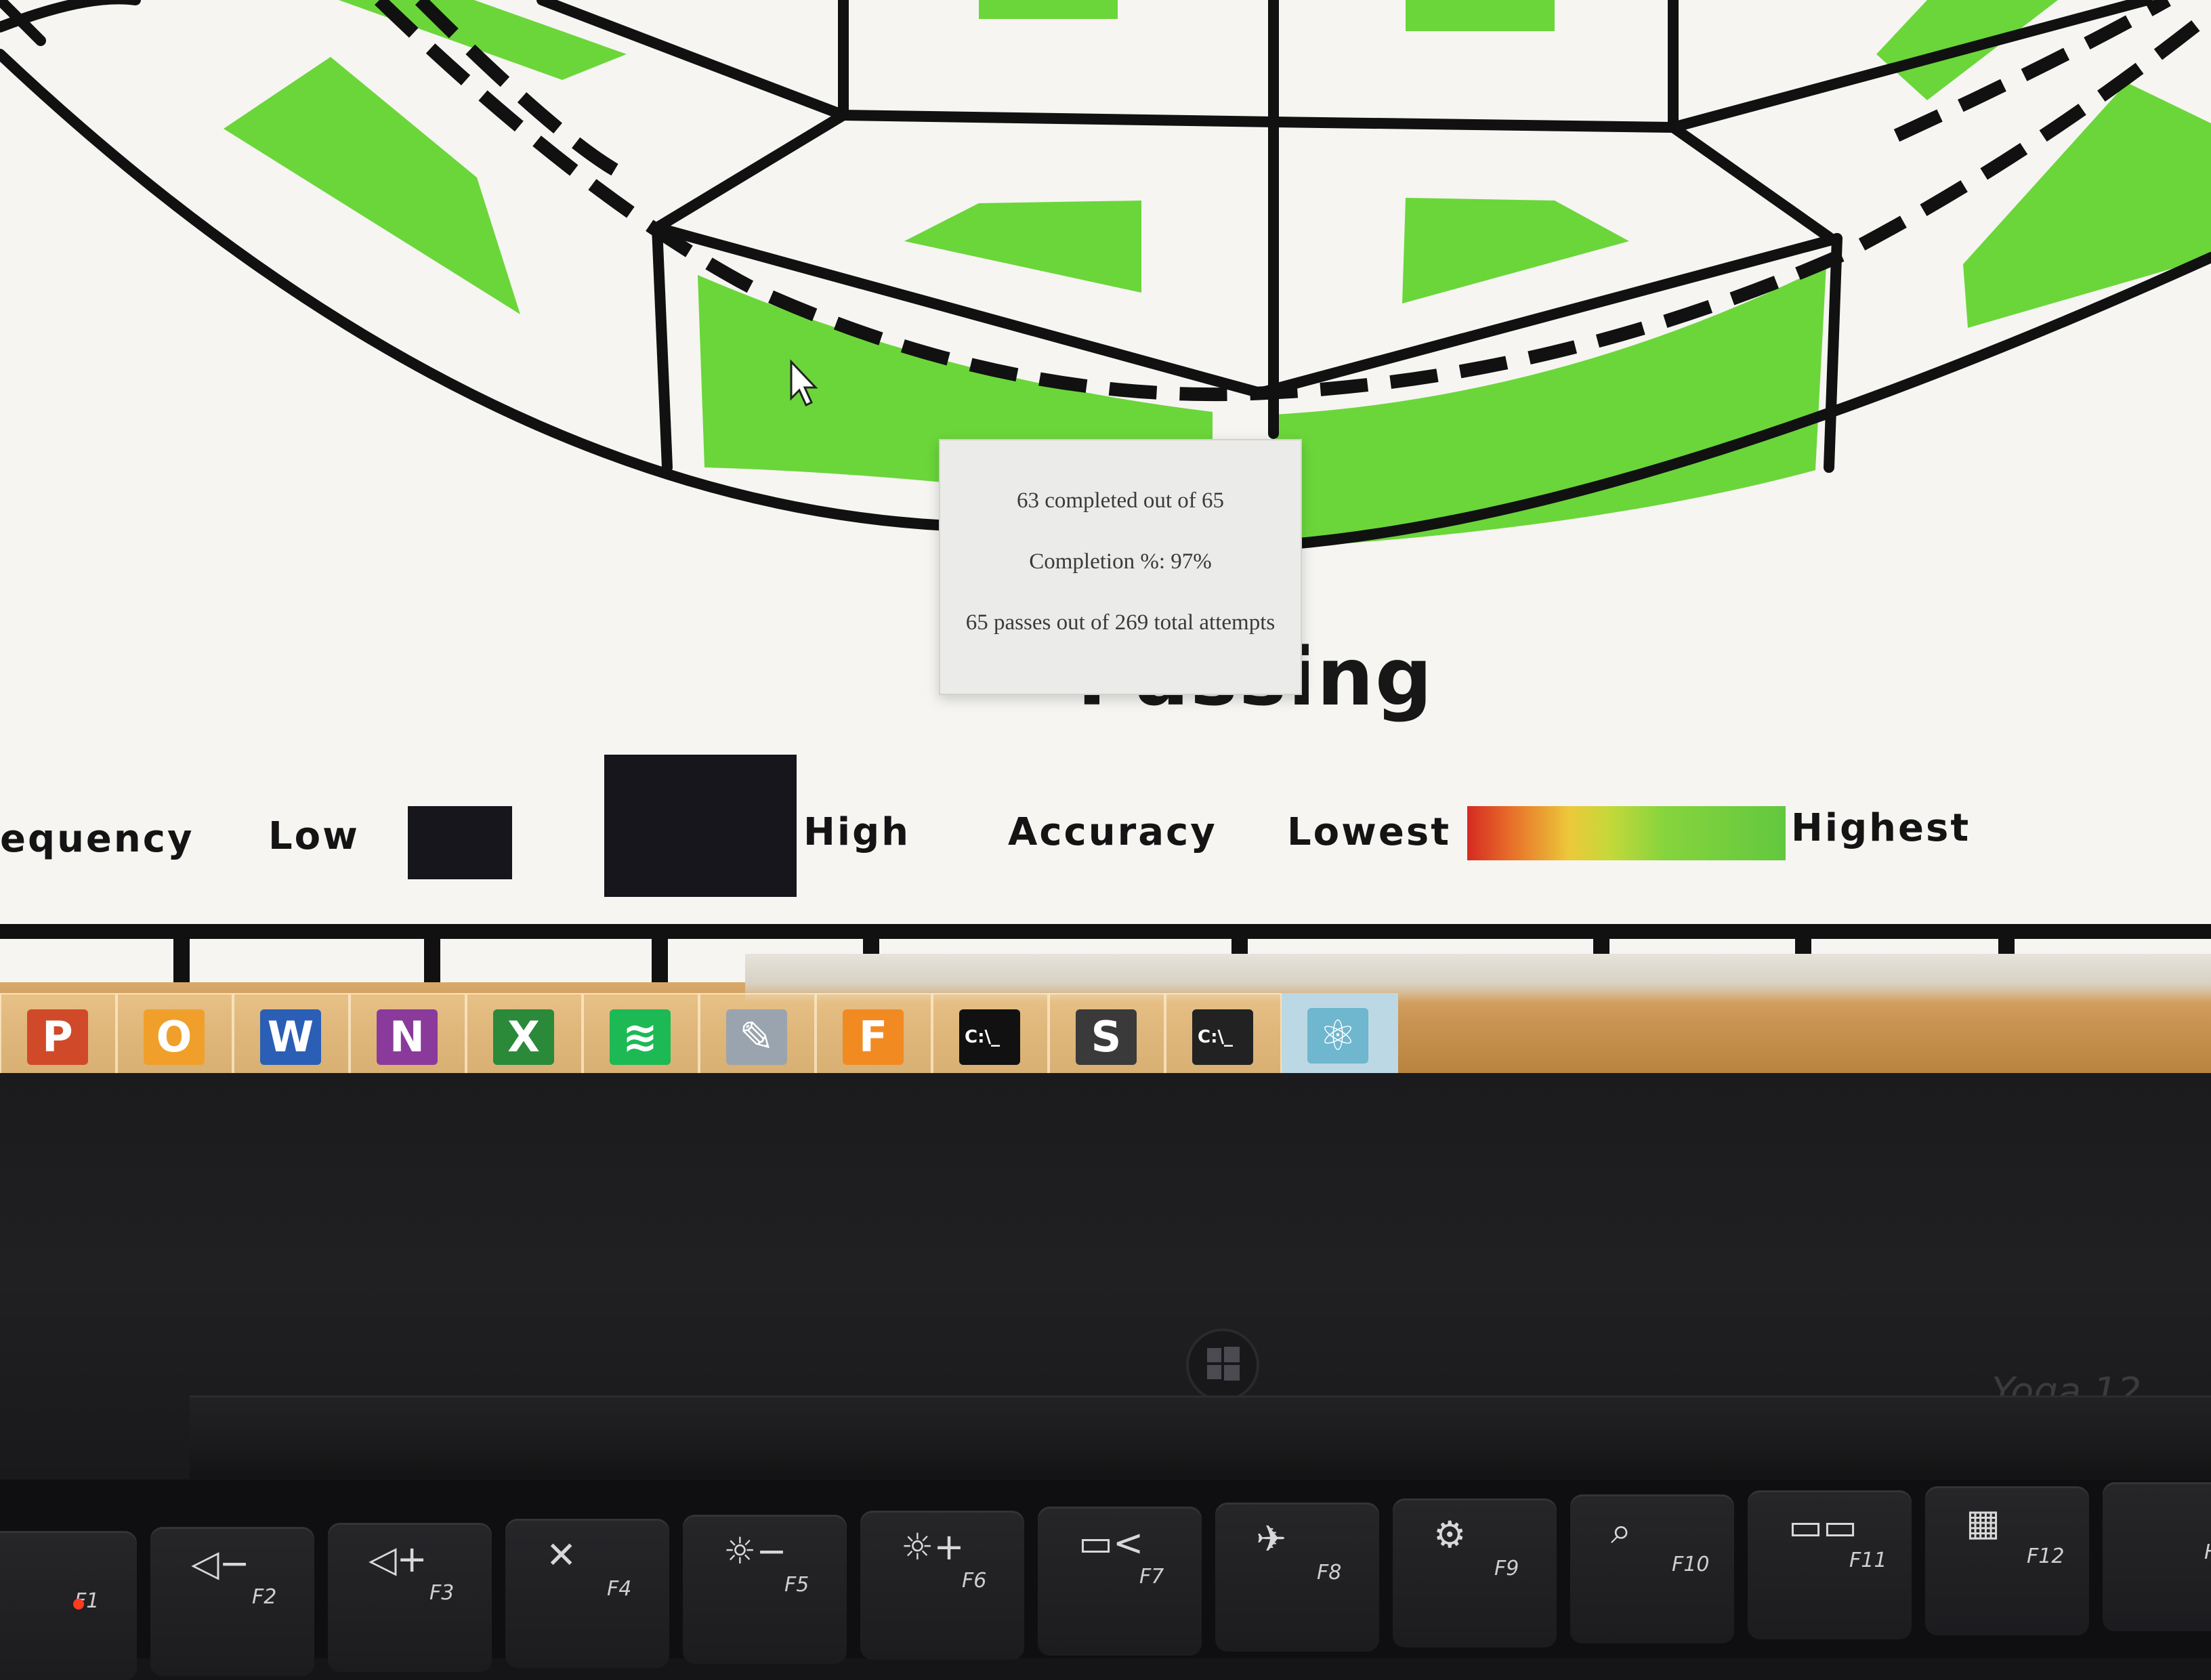  What do you see at coordinates (933, 1547) in the screenshot?
I see `brightness-up-icon: ☼+` at bounding box center [933, 1547].